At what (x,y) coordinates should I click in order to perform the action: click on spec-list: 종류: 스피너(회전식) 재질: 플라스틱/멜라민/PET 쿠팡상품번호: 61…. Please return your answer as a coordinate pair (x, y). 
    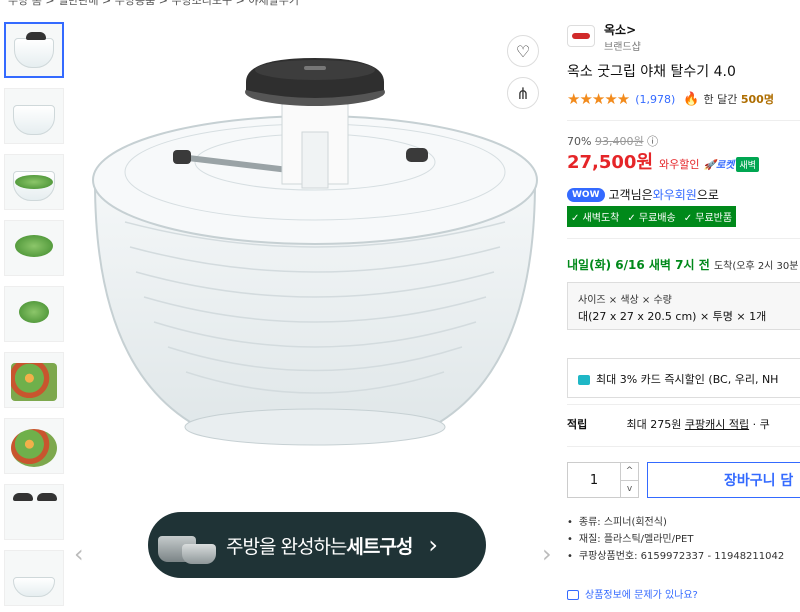
    Looking at the image, I should click on (675, 538).